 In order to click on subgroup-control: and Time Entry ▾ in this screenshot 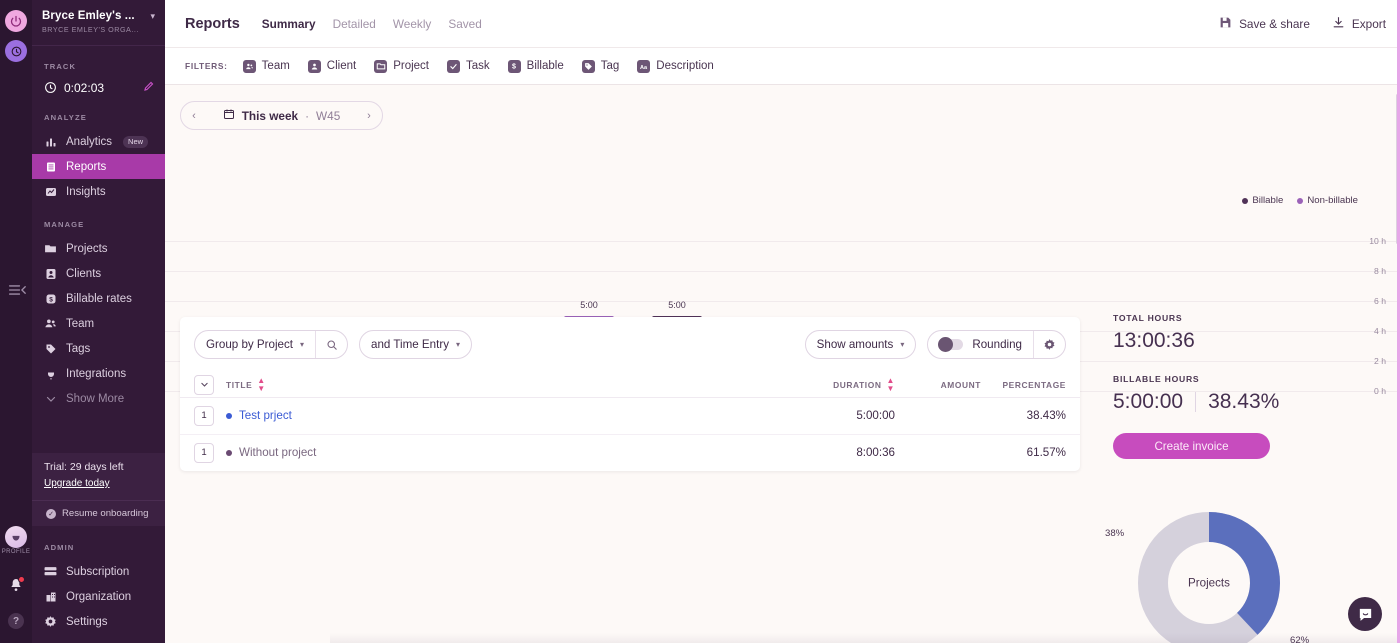, I will do `click(416, 344)`.